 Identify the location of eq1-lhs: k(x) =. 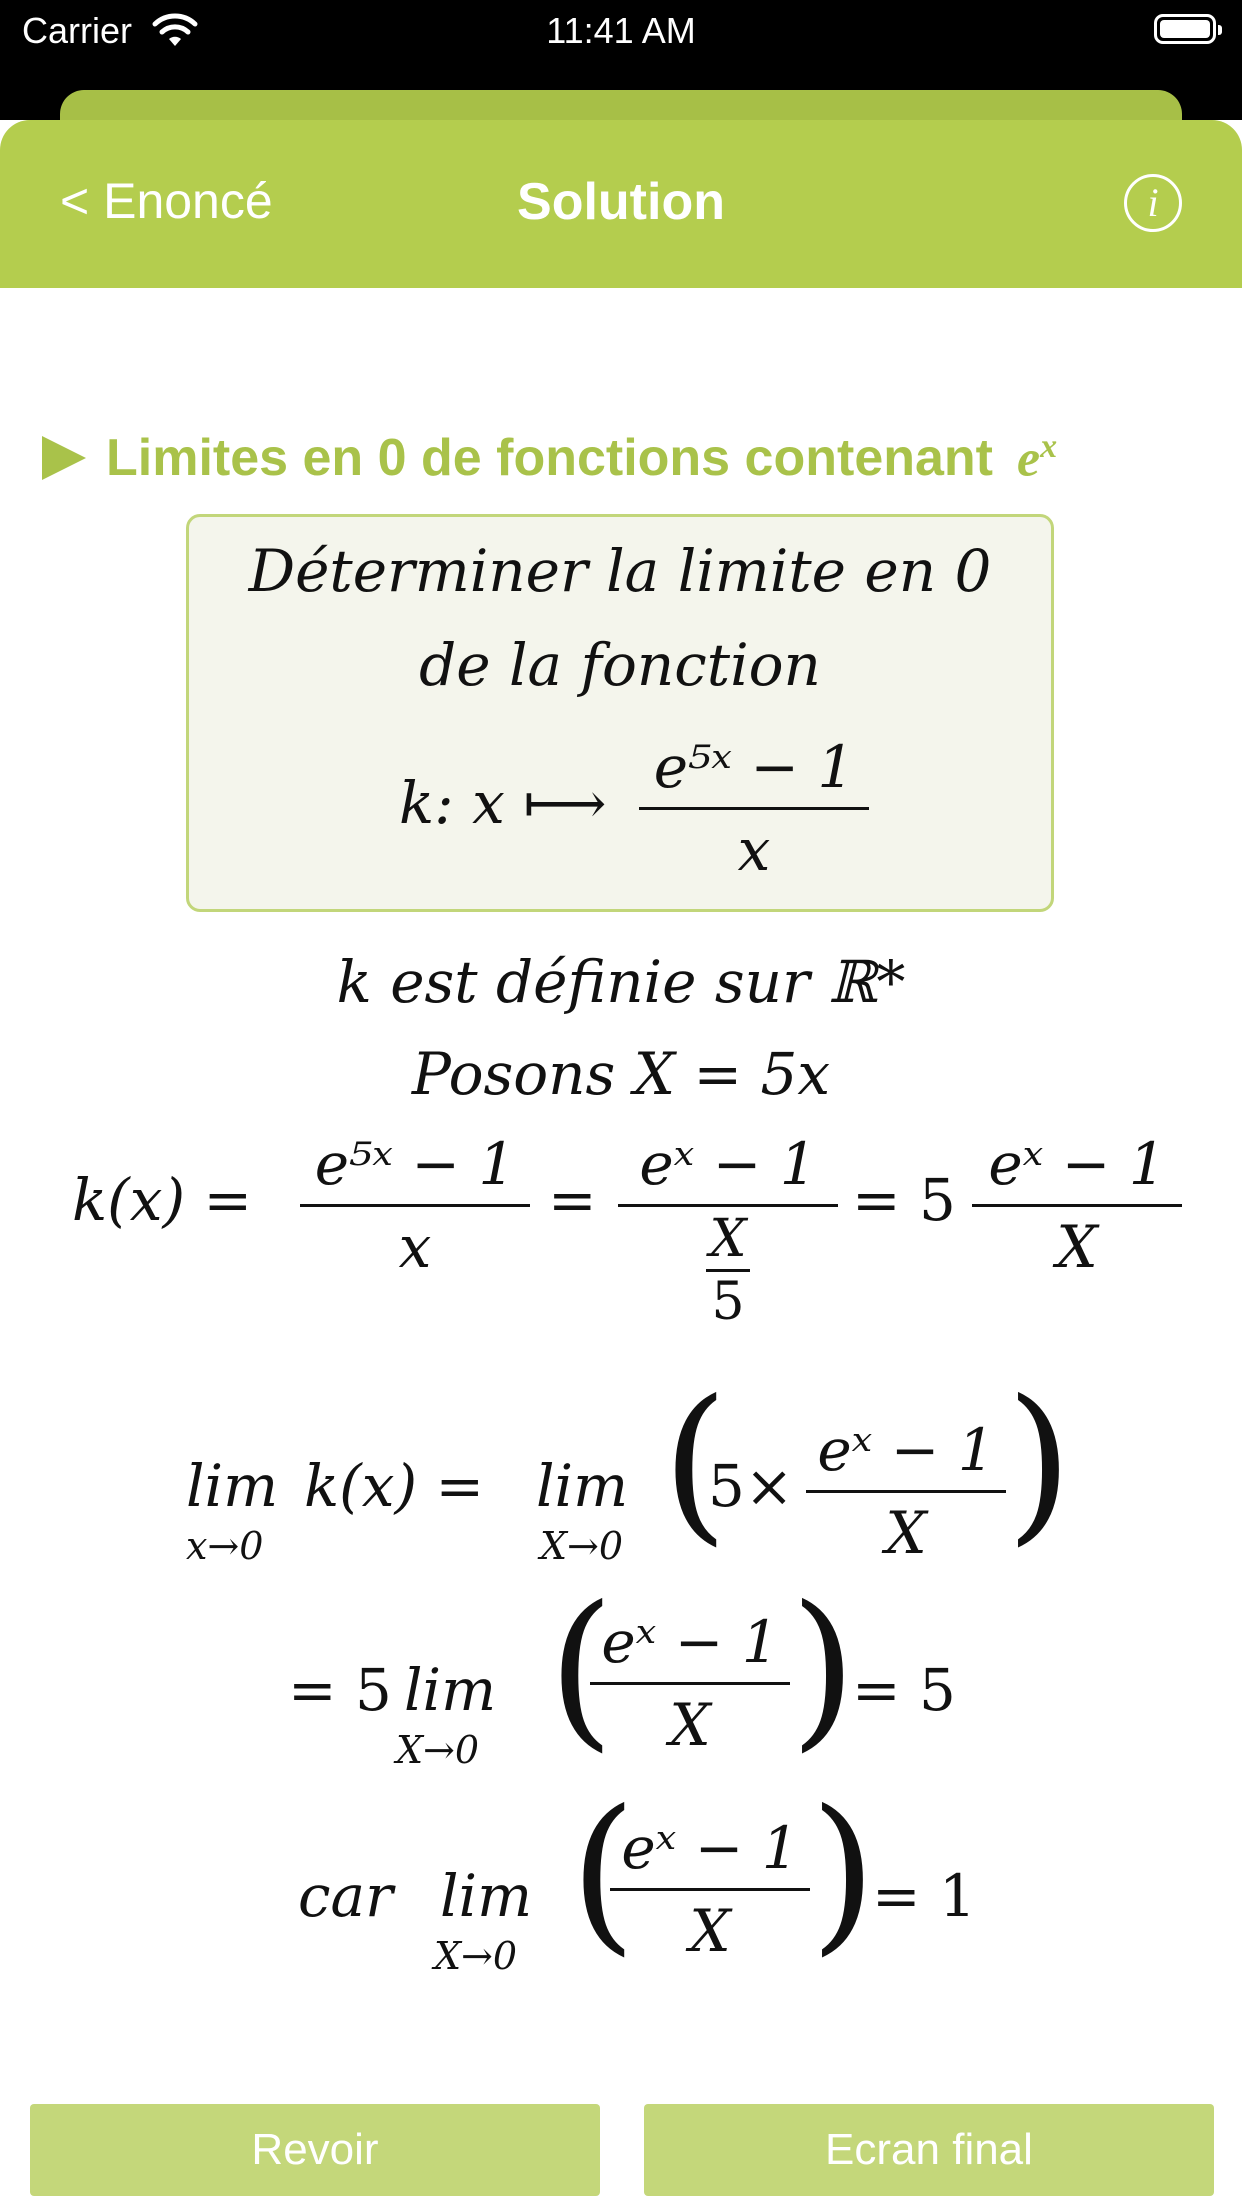
(162, 1200).